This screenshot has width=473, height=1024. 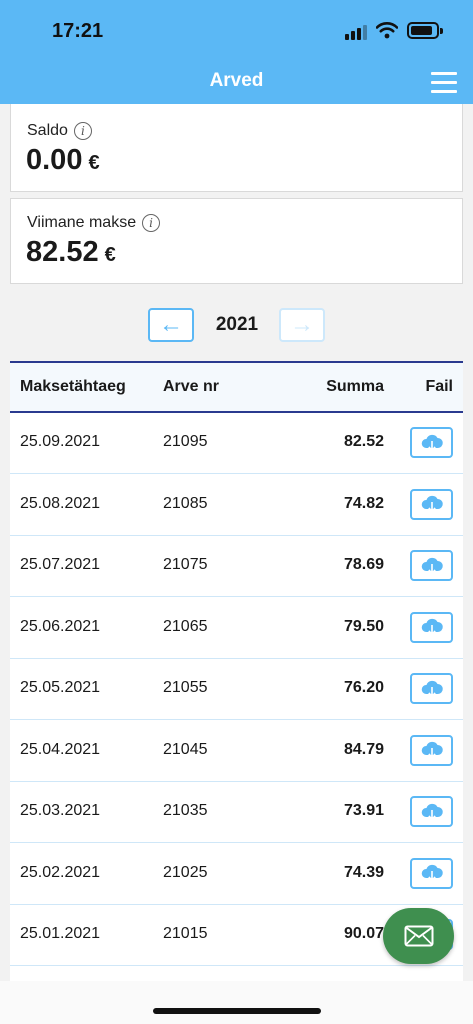 What do you see at coordinates (47, 130) in the screenshot?
I see `saldo-label: Saldo` at bounding box center [47, 130].